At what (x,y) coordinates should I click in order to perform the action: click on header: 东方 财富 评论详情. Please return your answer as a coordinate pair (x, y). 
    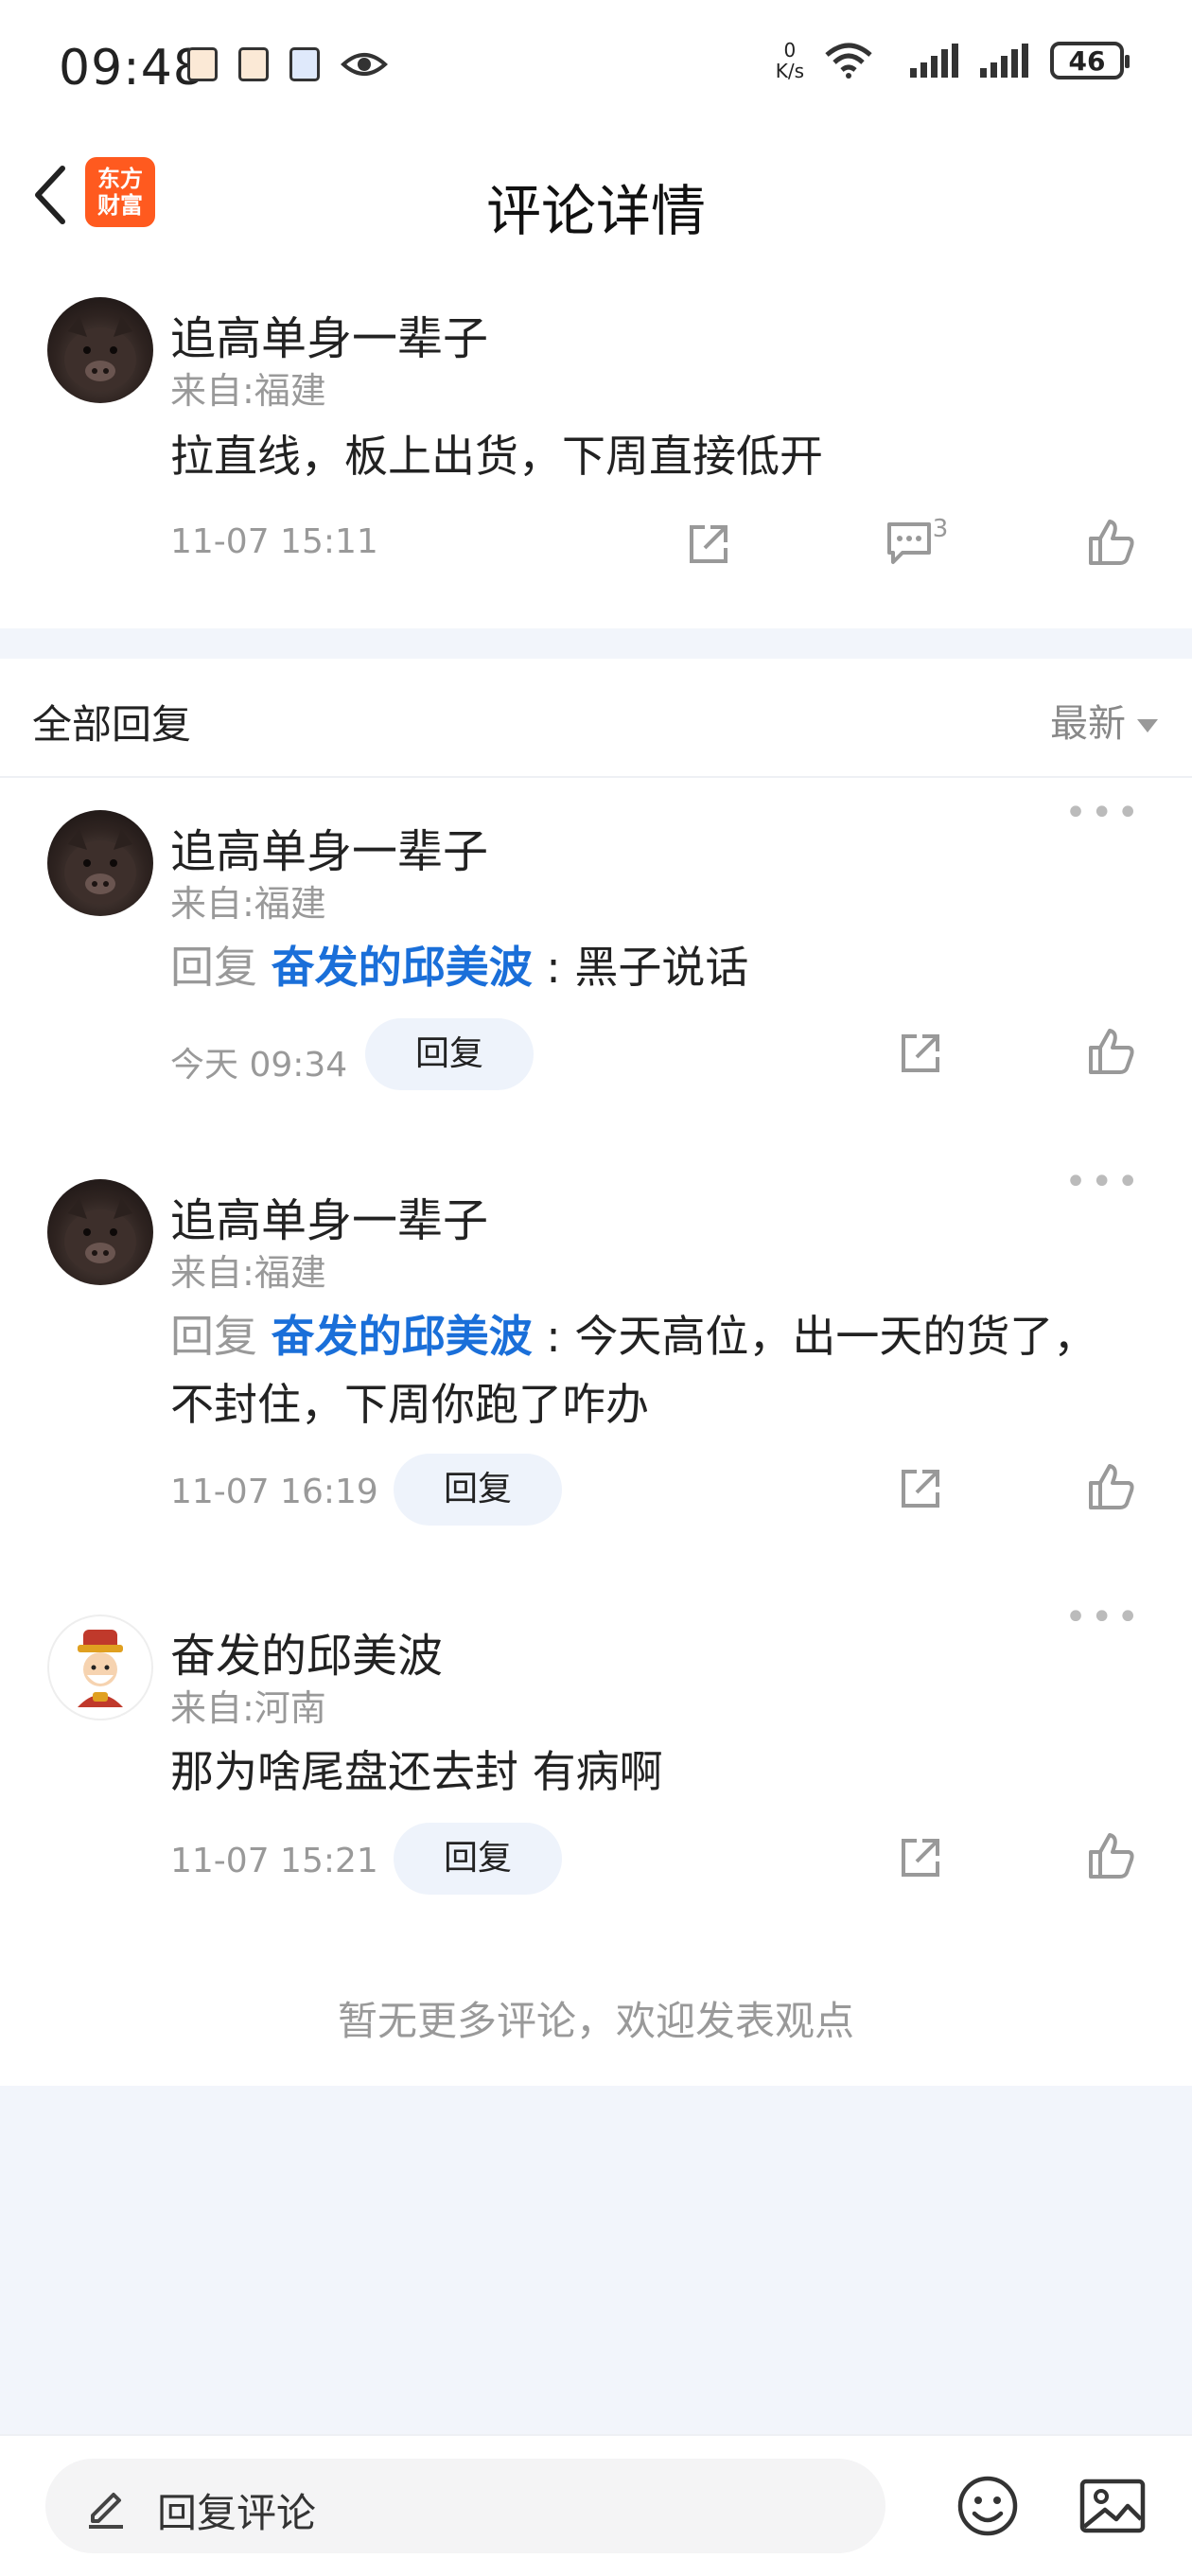
    Looking at the image, I should click on (596, 201).